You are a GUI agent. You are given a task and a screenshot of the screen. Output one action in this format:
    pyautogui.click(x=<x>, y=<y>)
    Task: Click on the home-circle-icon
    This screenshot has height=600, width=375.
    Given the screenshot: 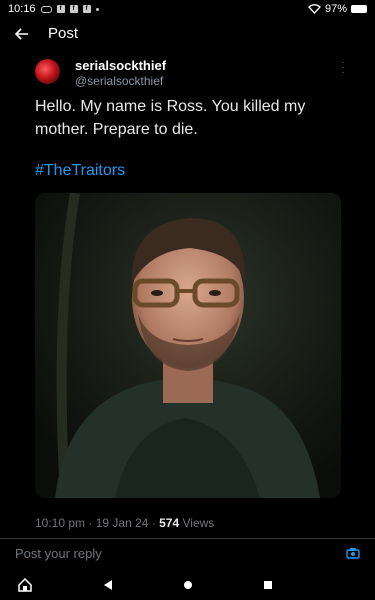 What is the action you would take?
    pyautogui.click(x=188, y=585)
    